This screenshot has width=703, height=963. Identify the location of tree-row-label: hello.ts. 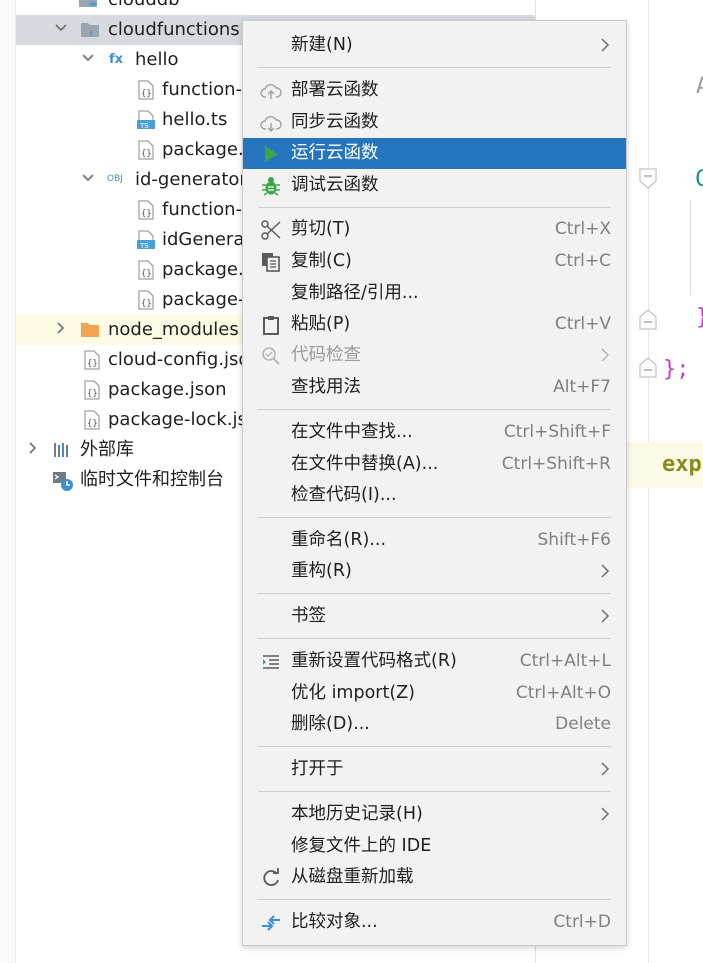
(195, 119).